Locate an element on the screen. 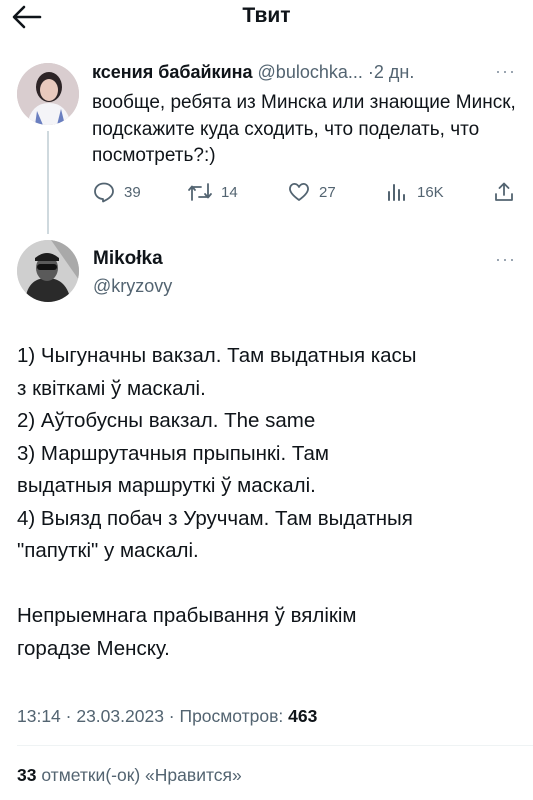 This screenshot has width=533, height=800. author-name: ксения бабайкина is located at coordinates (172, 72).